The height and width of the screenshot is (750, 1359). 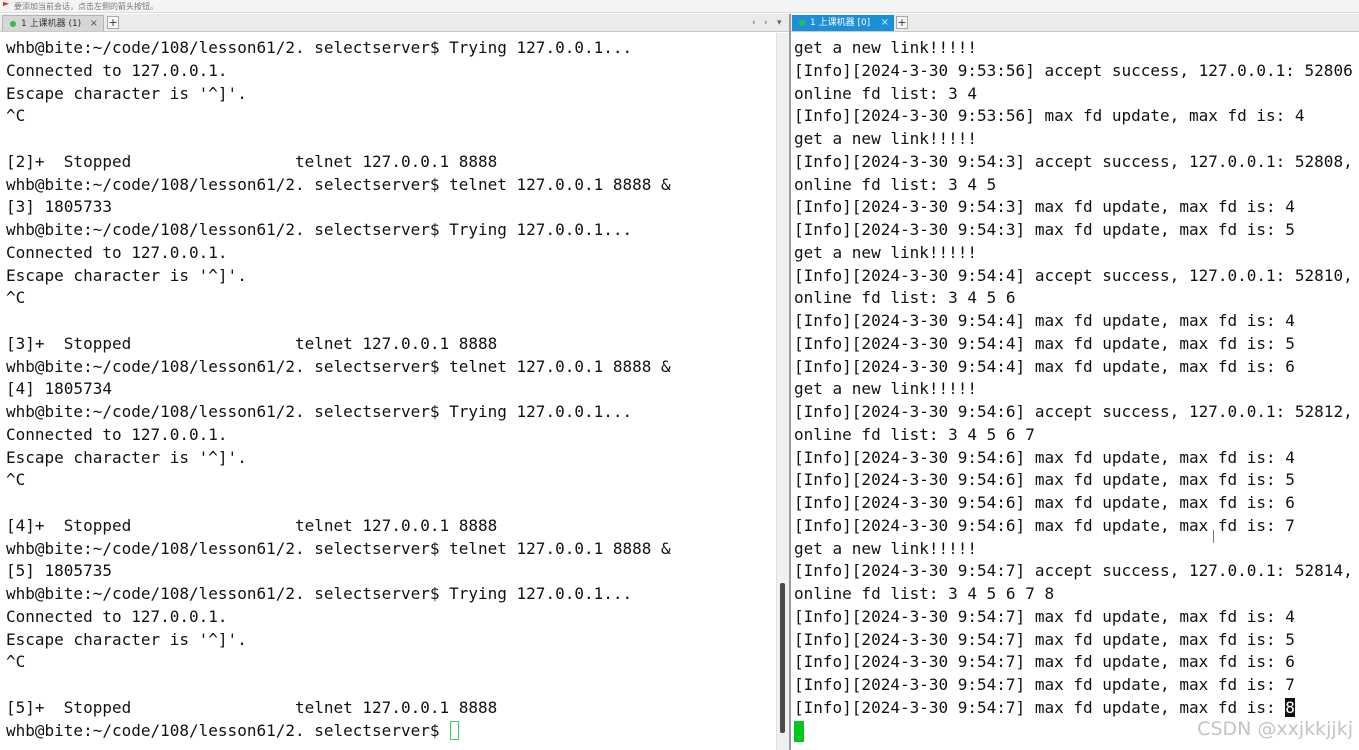 What do you see at coordinates (782, 391) in the screenshot?
I see `left-terminal-scrollbar` at bounding box center [782, 391].